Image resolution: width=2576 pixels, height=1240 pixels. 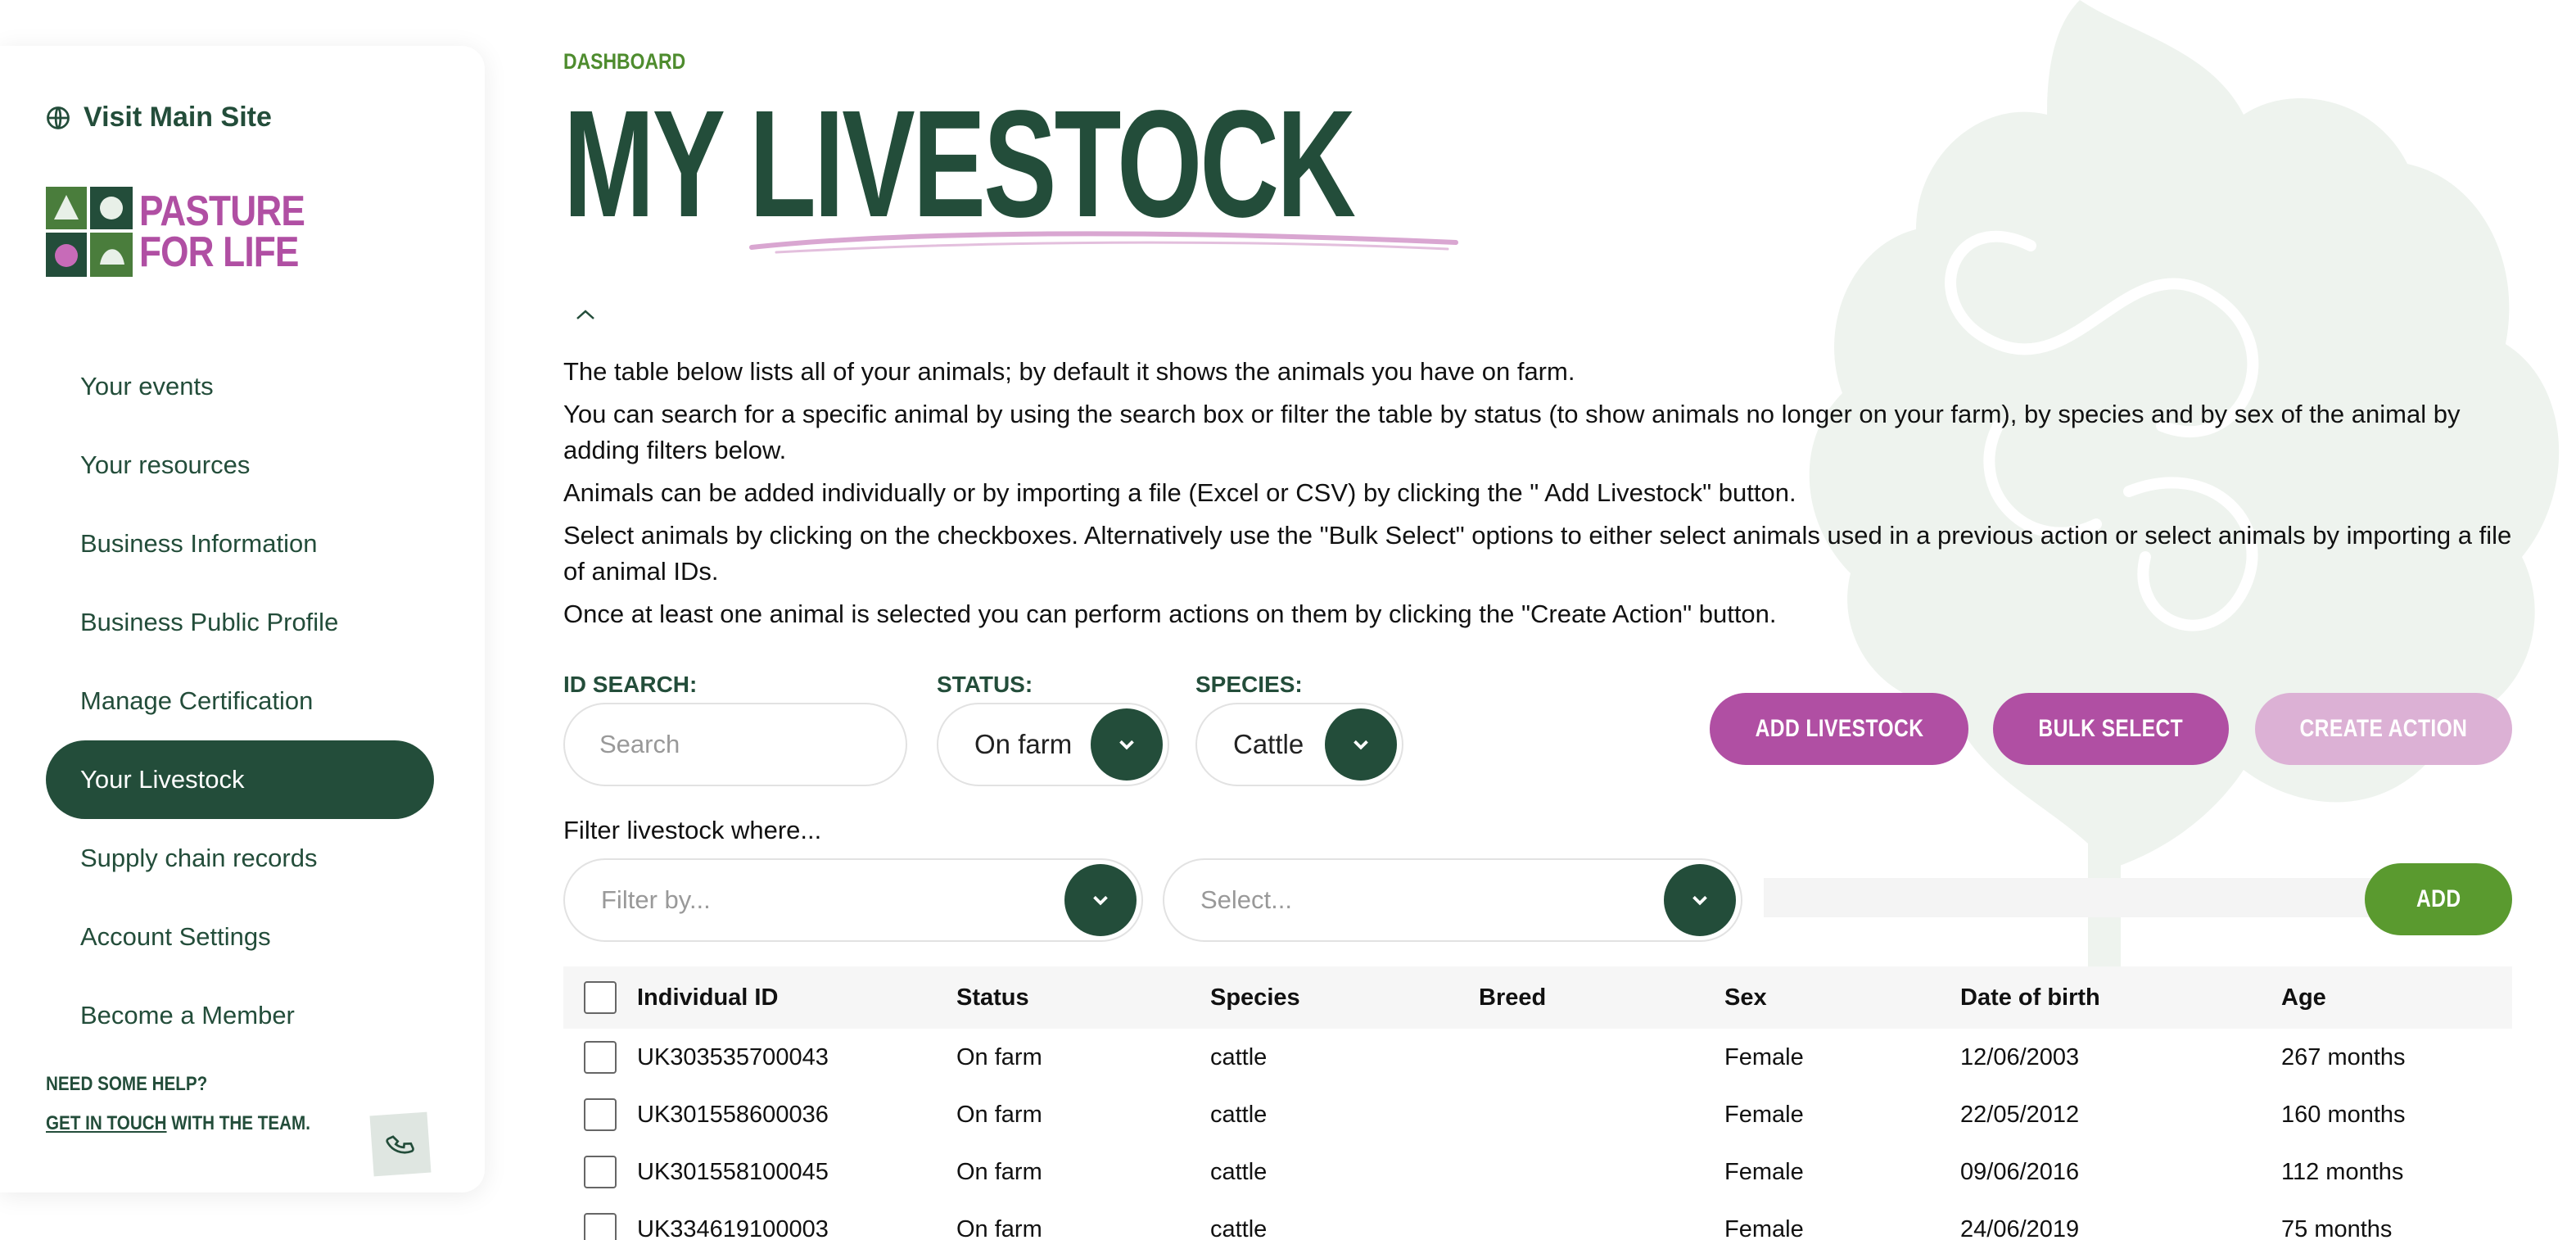 I want to click on column-header-species: Species, so click(x=1344, y=997).